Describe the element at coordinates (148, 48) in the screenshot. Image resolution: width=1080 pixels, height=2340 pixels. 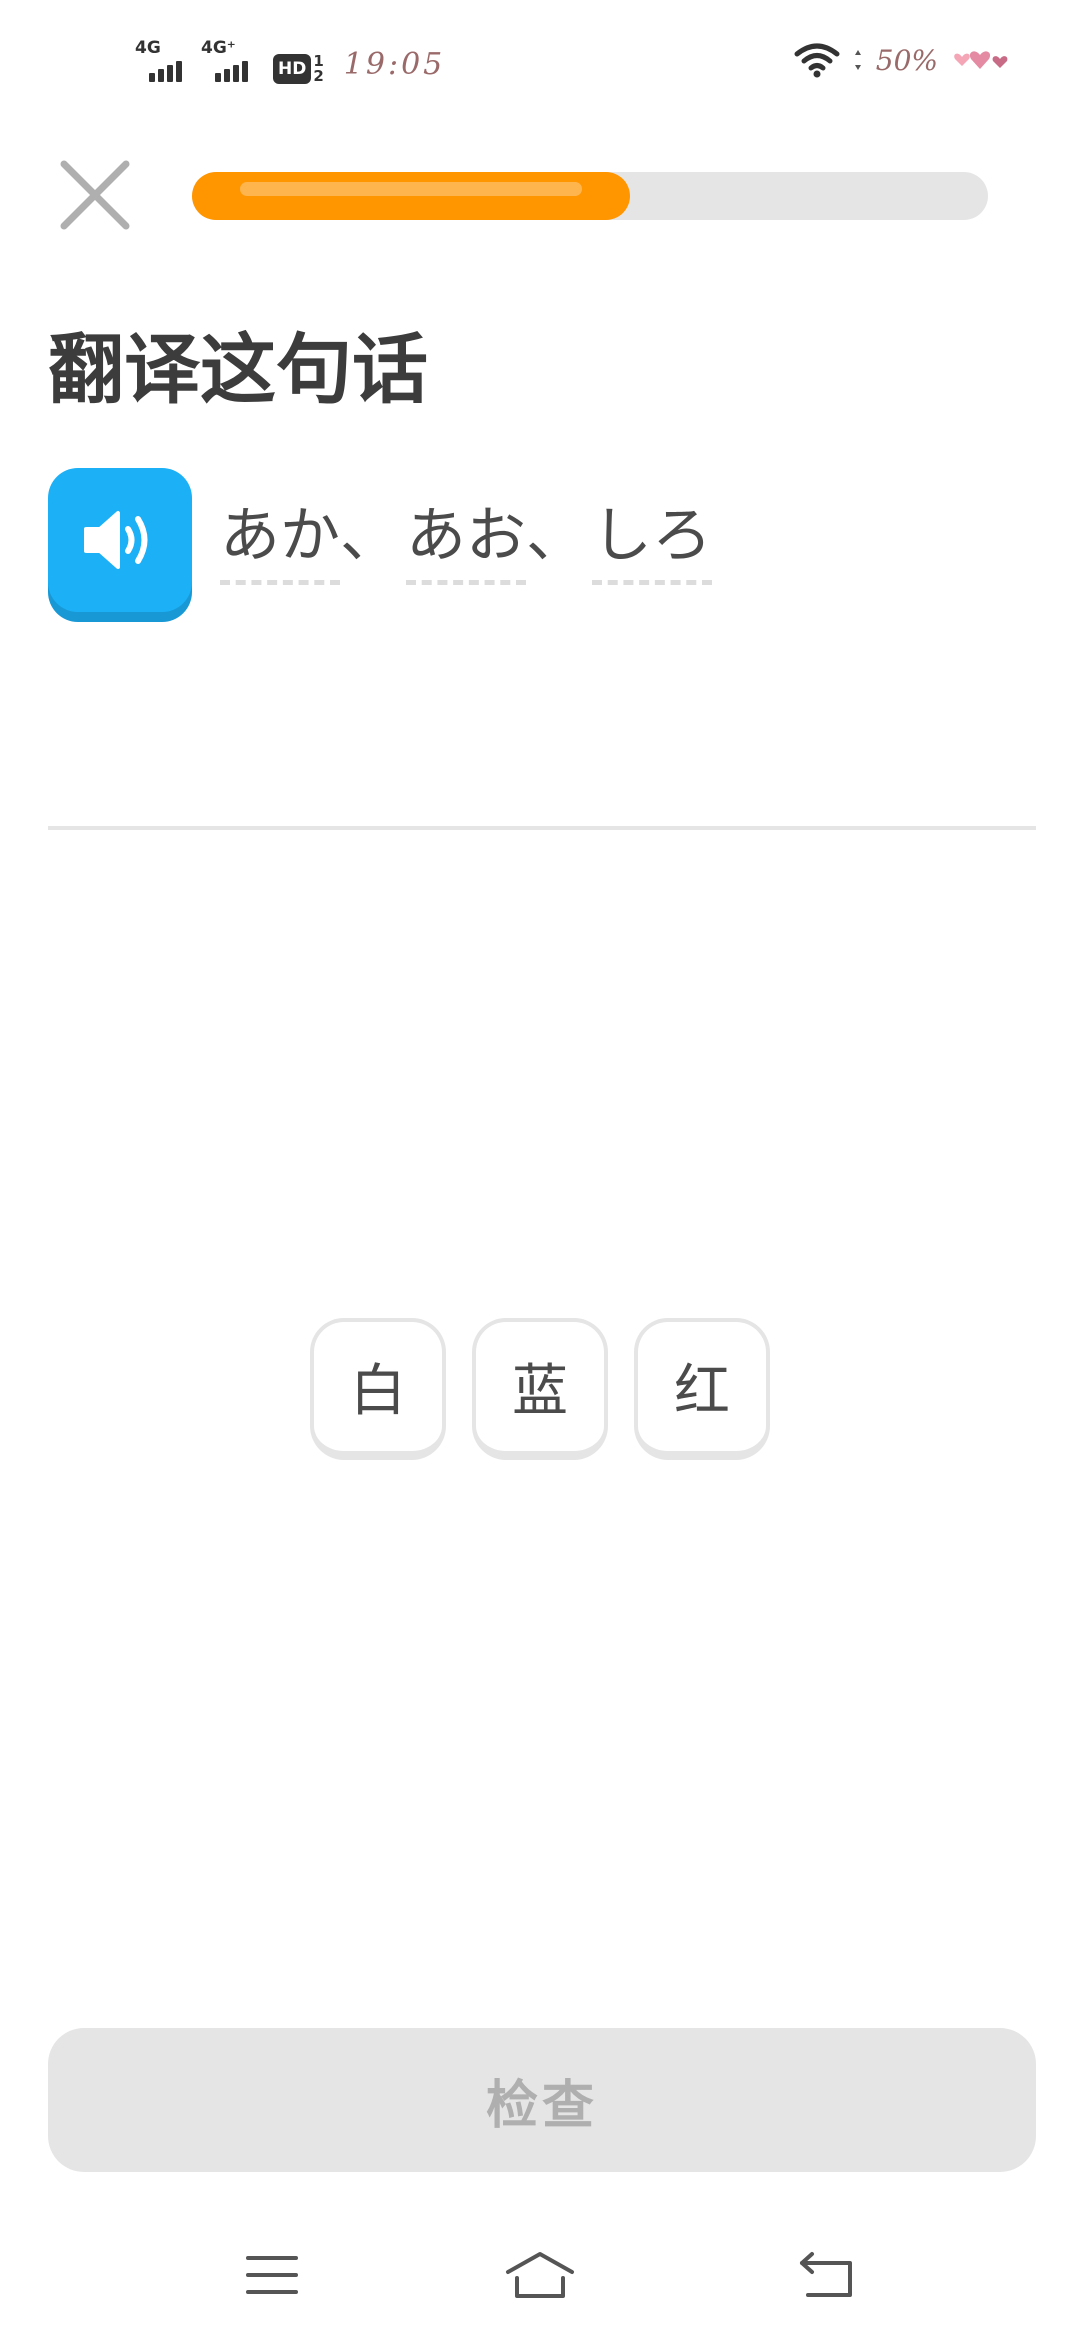
I see `sim1-network-label: 4G` at that location.